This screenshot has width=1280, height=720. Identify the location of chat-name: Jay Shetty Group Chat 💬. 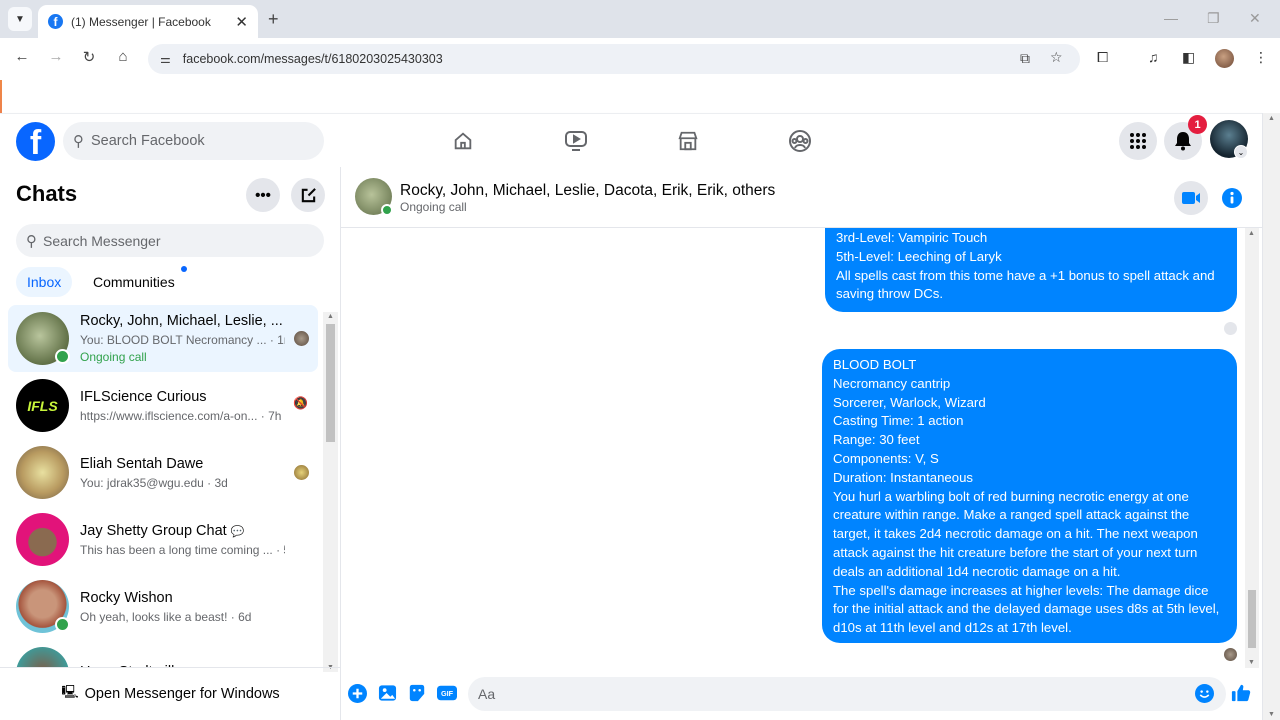
(182, 531).